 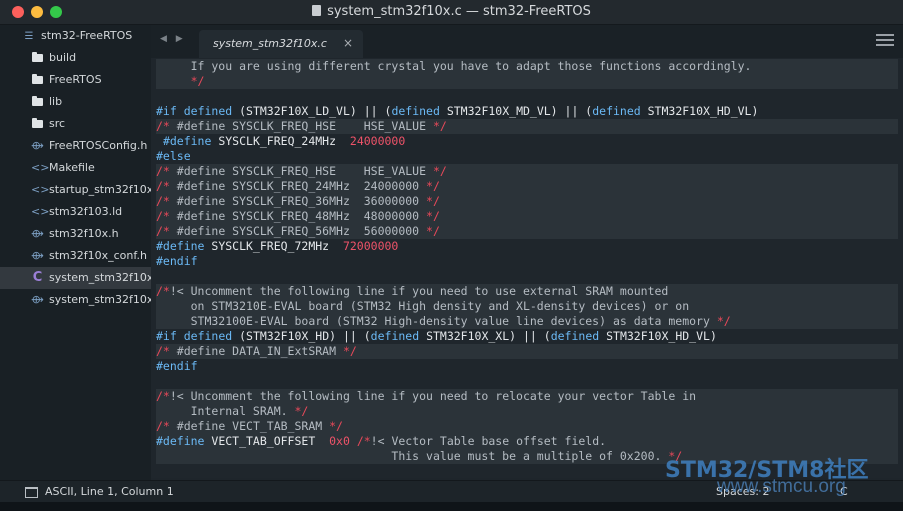 What do you see at coordinates (527, 411) in the screenshot?
I see `code-line: Internal SRAM. */` at bounding box center [527, 411].